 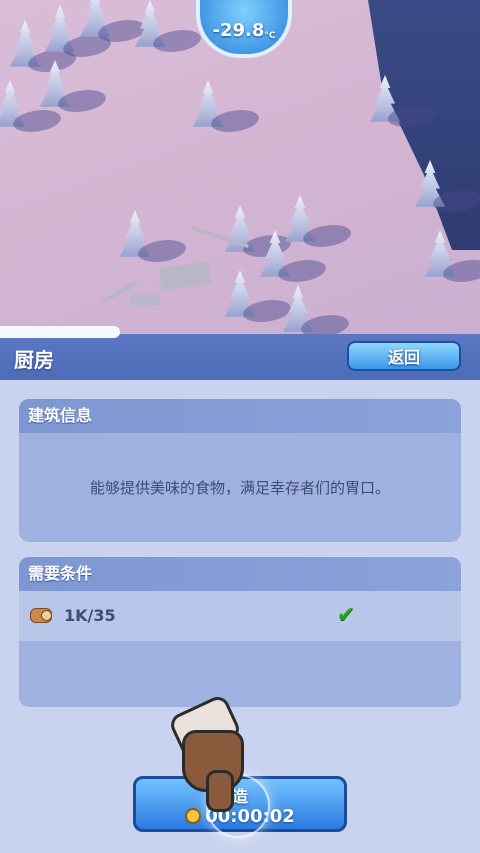 I want to click on temperature-unit: °C, so click(x=270, y=35).